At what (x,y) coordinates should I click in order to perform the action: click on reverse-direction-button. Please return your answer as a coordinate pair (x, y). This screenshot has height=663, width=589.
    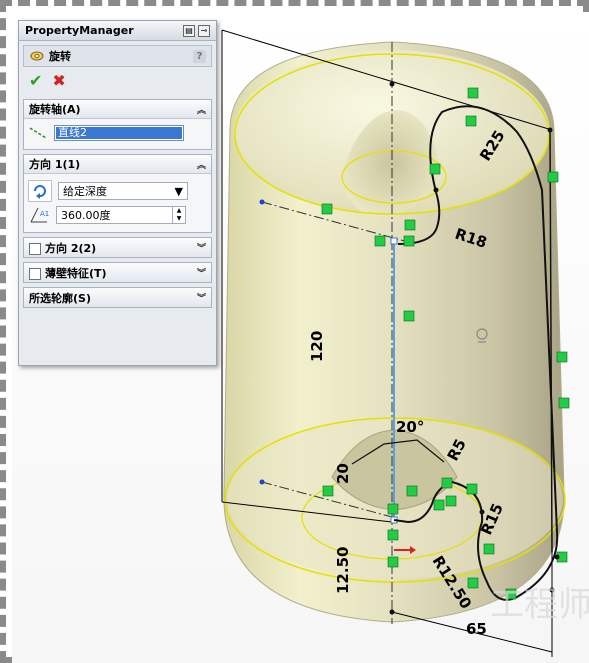
    Looking at the image, I should click on (40, 191).